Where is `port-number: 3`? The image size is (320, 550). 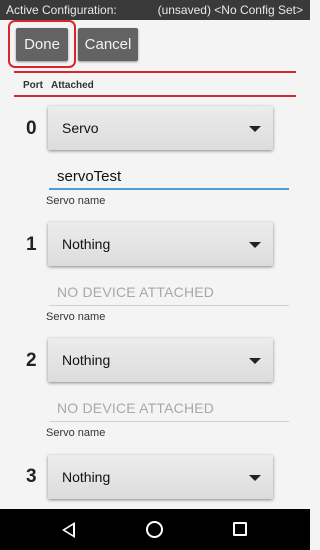
port-number: 3 is located at coordinates (31, 476).